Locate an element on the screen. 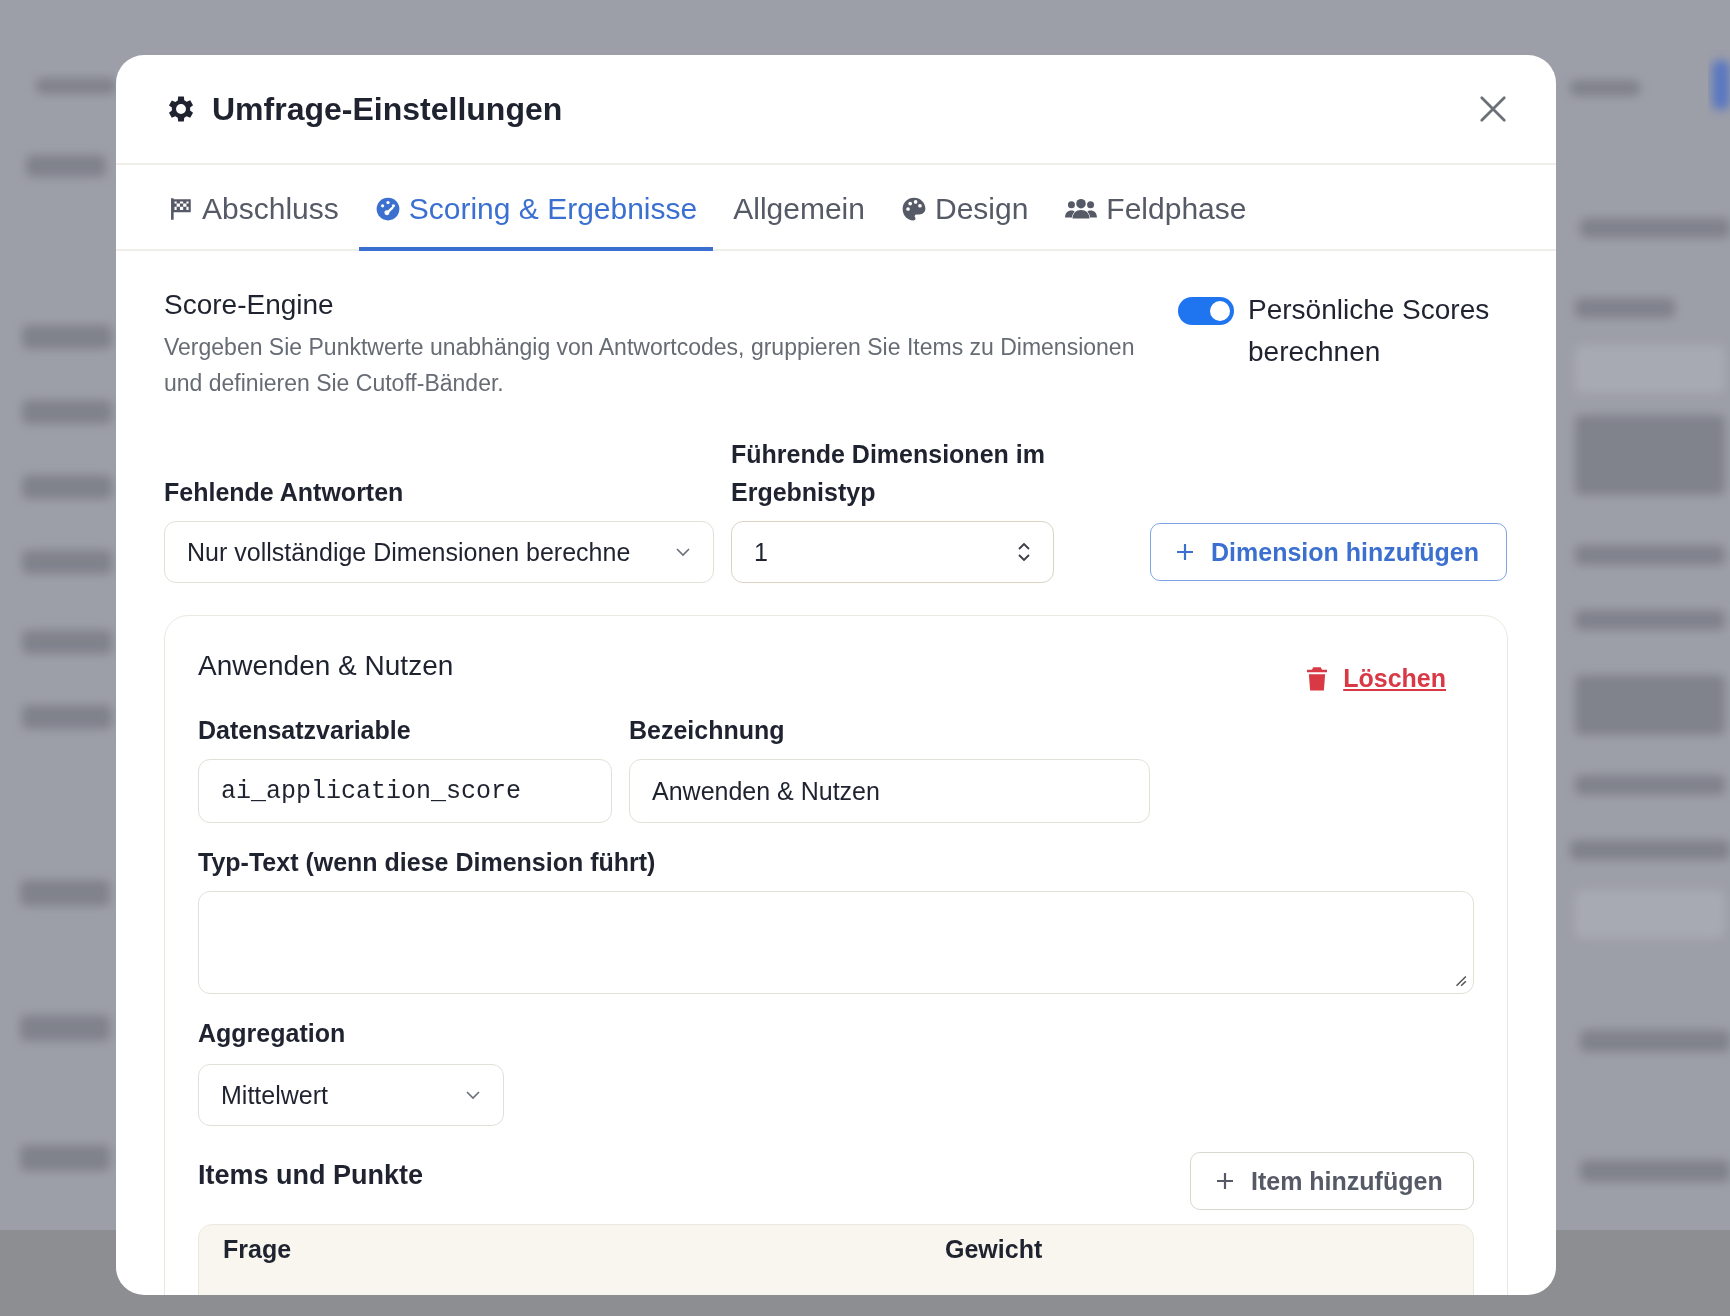  field-label: Aggregation is located at coordinates (272, 1033).